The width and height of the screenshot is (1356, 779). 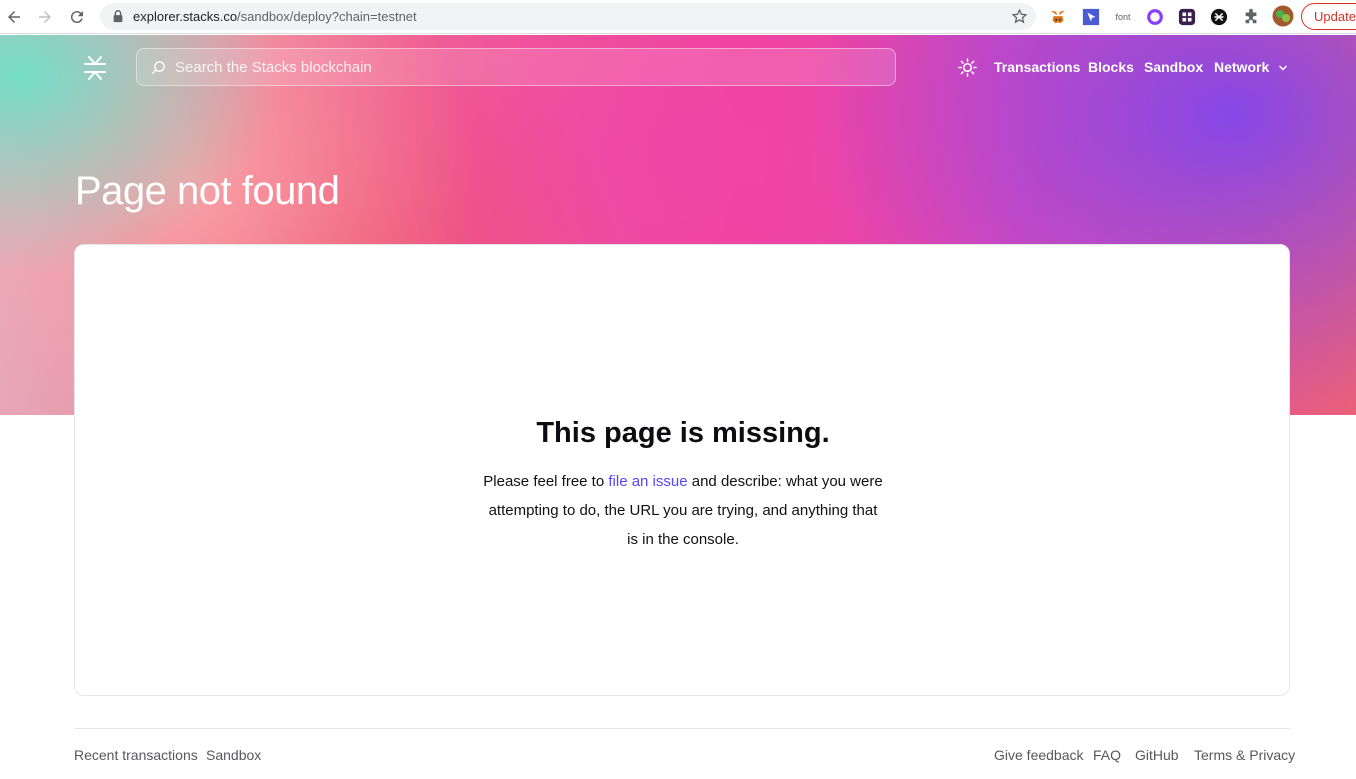 I want to click on reload-icon, so click(x=76, y=17).